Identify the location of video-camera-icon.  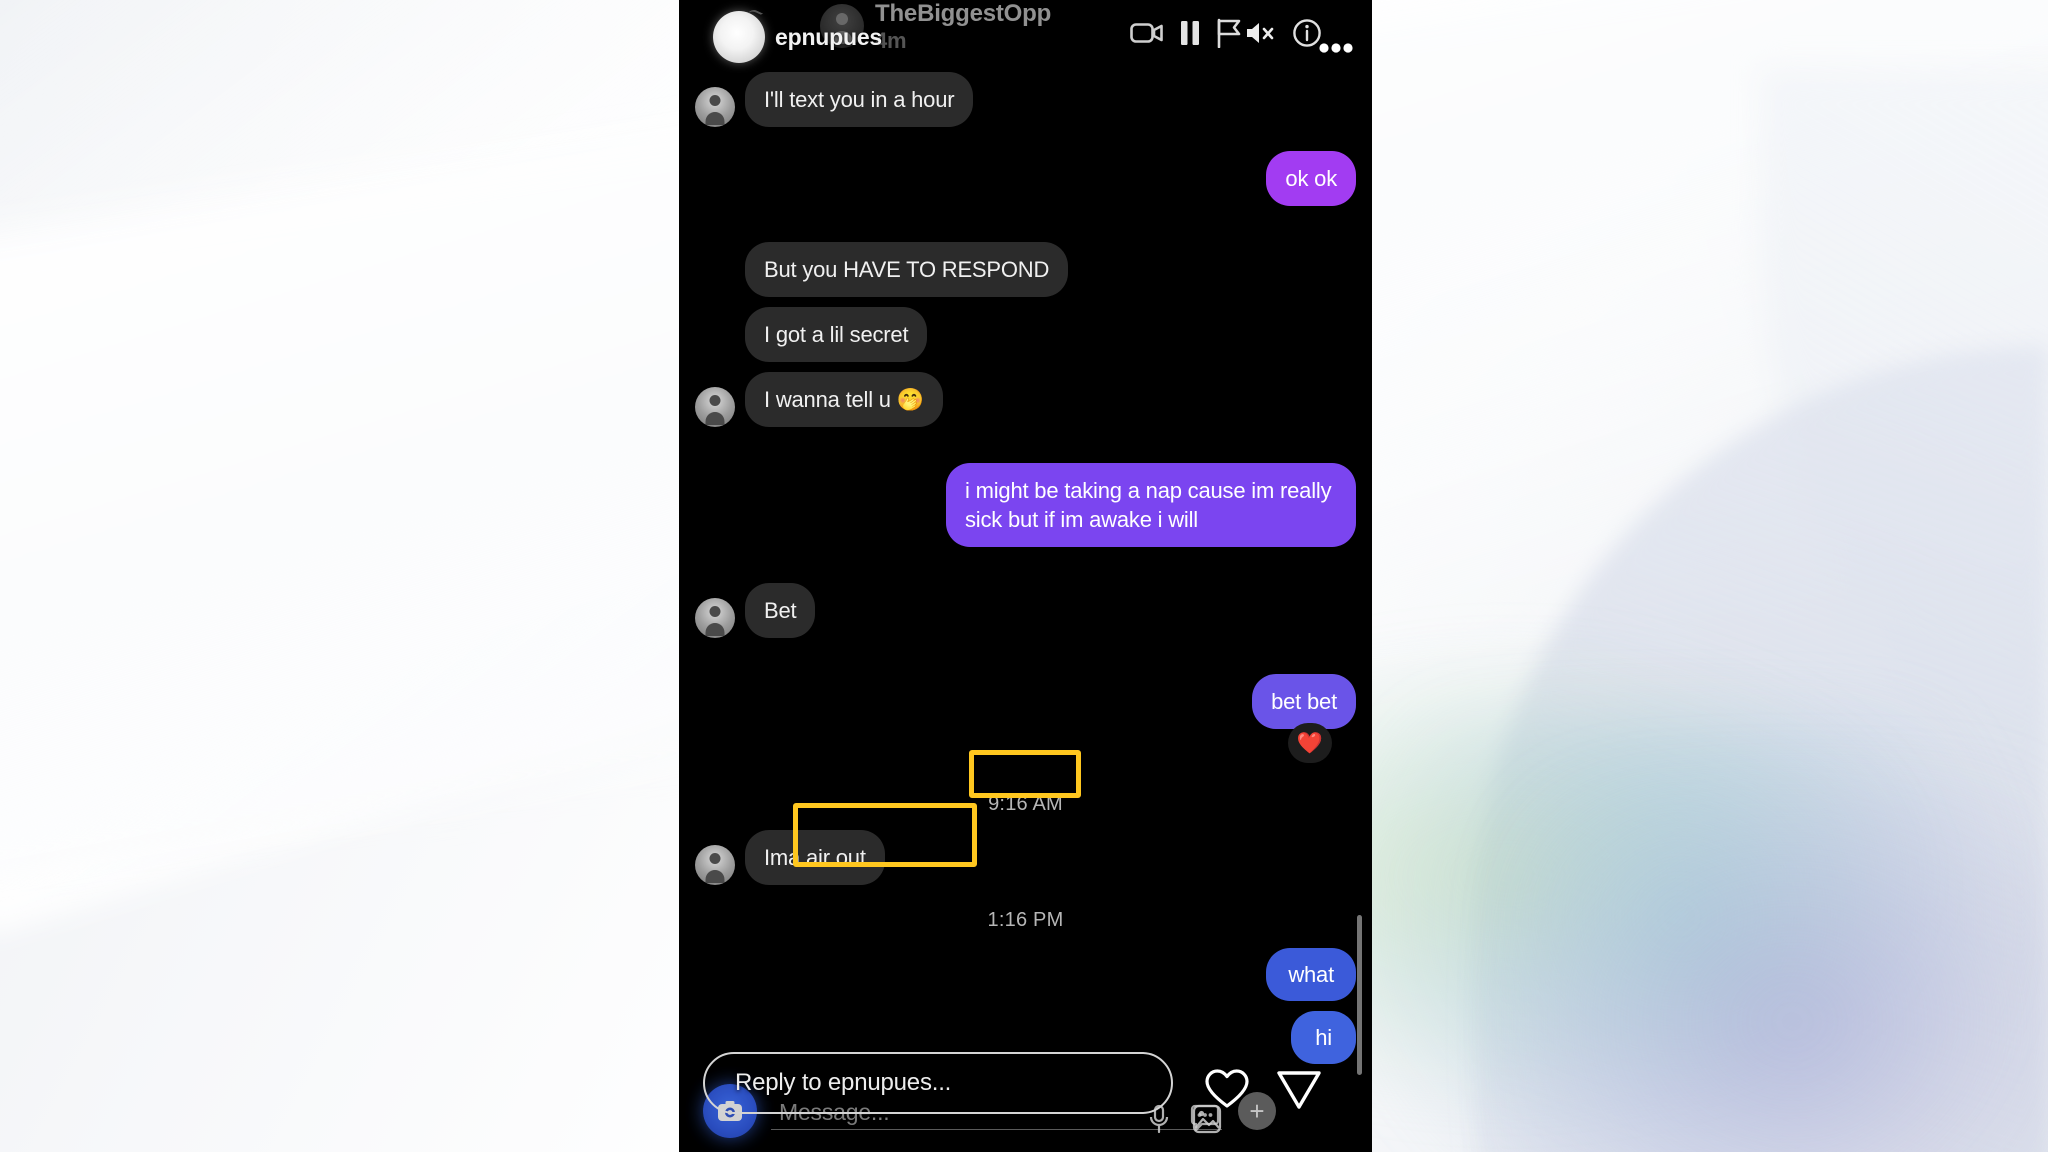
(1147, 33).